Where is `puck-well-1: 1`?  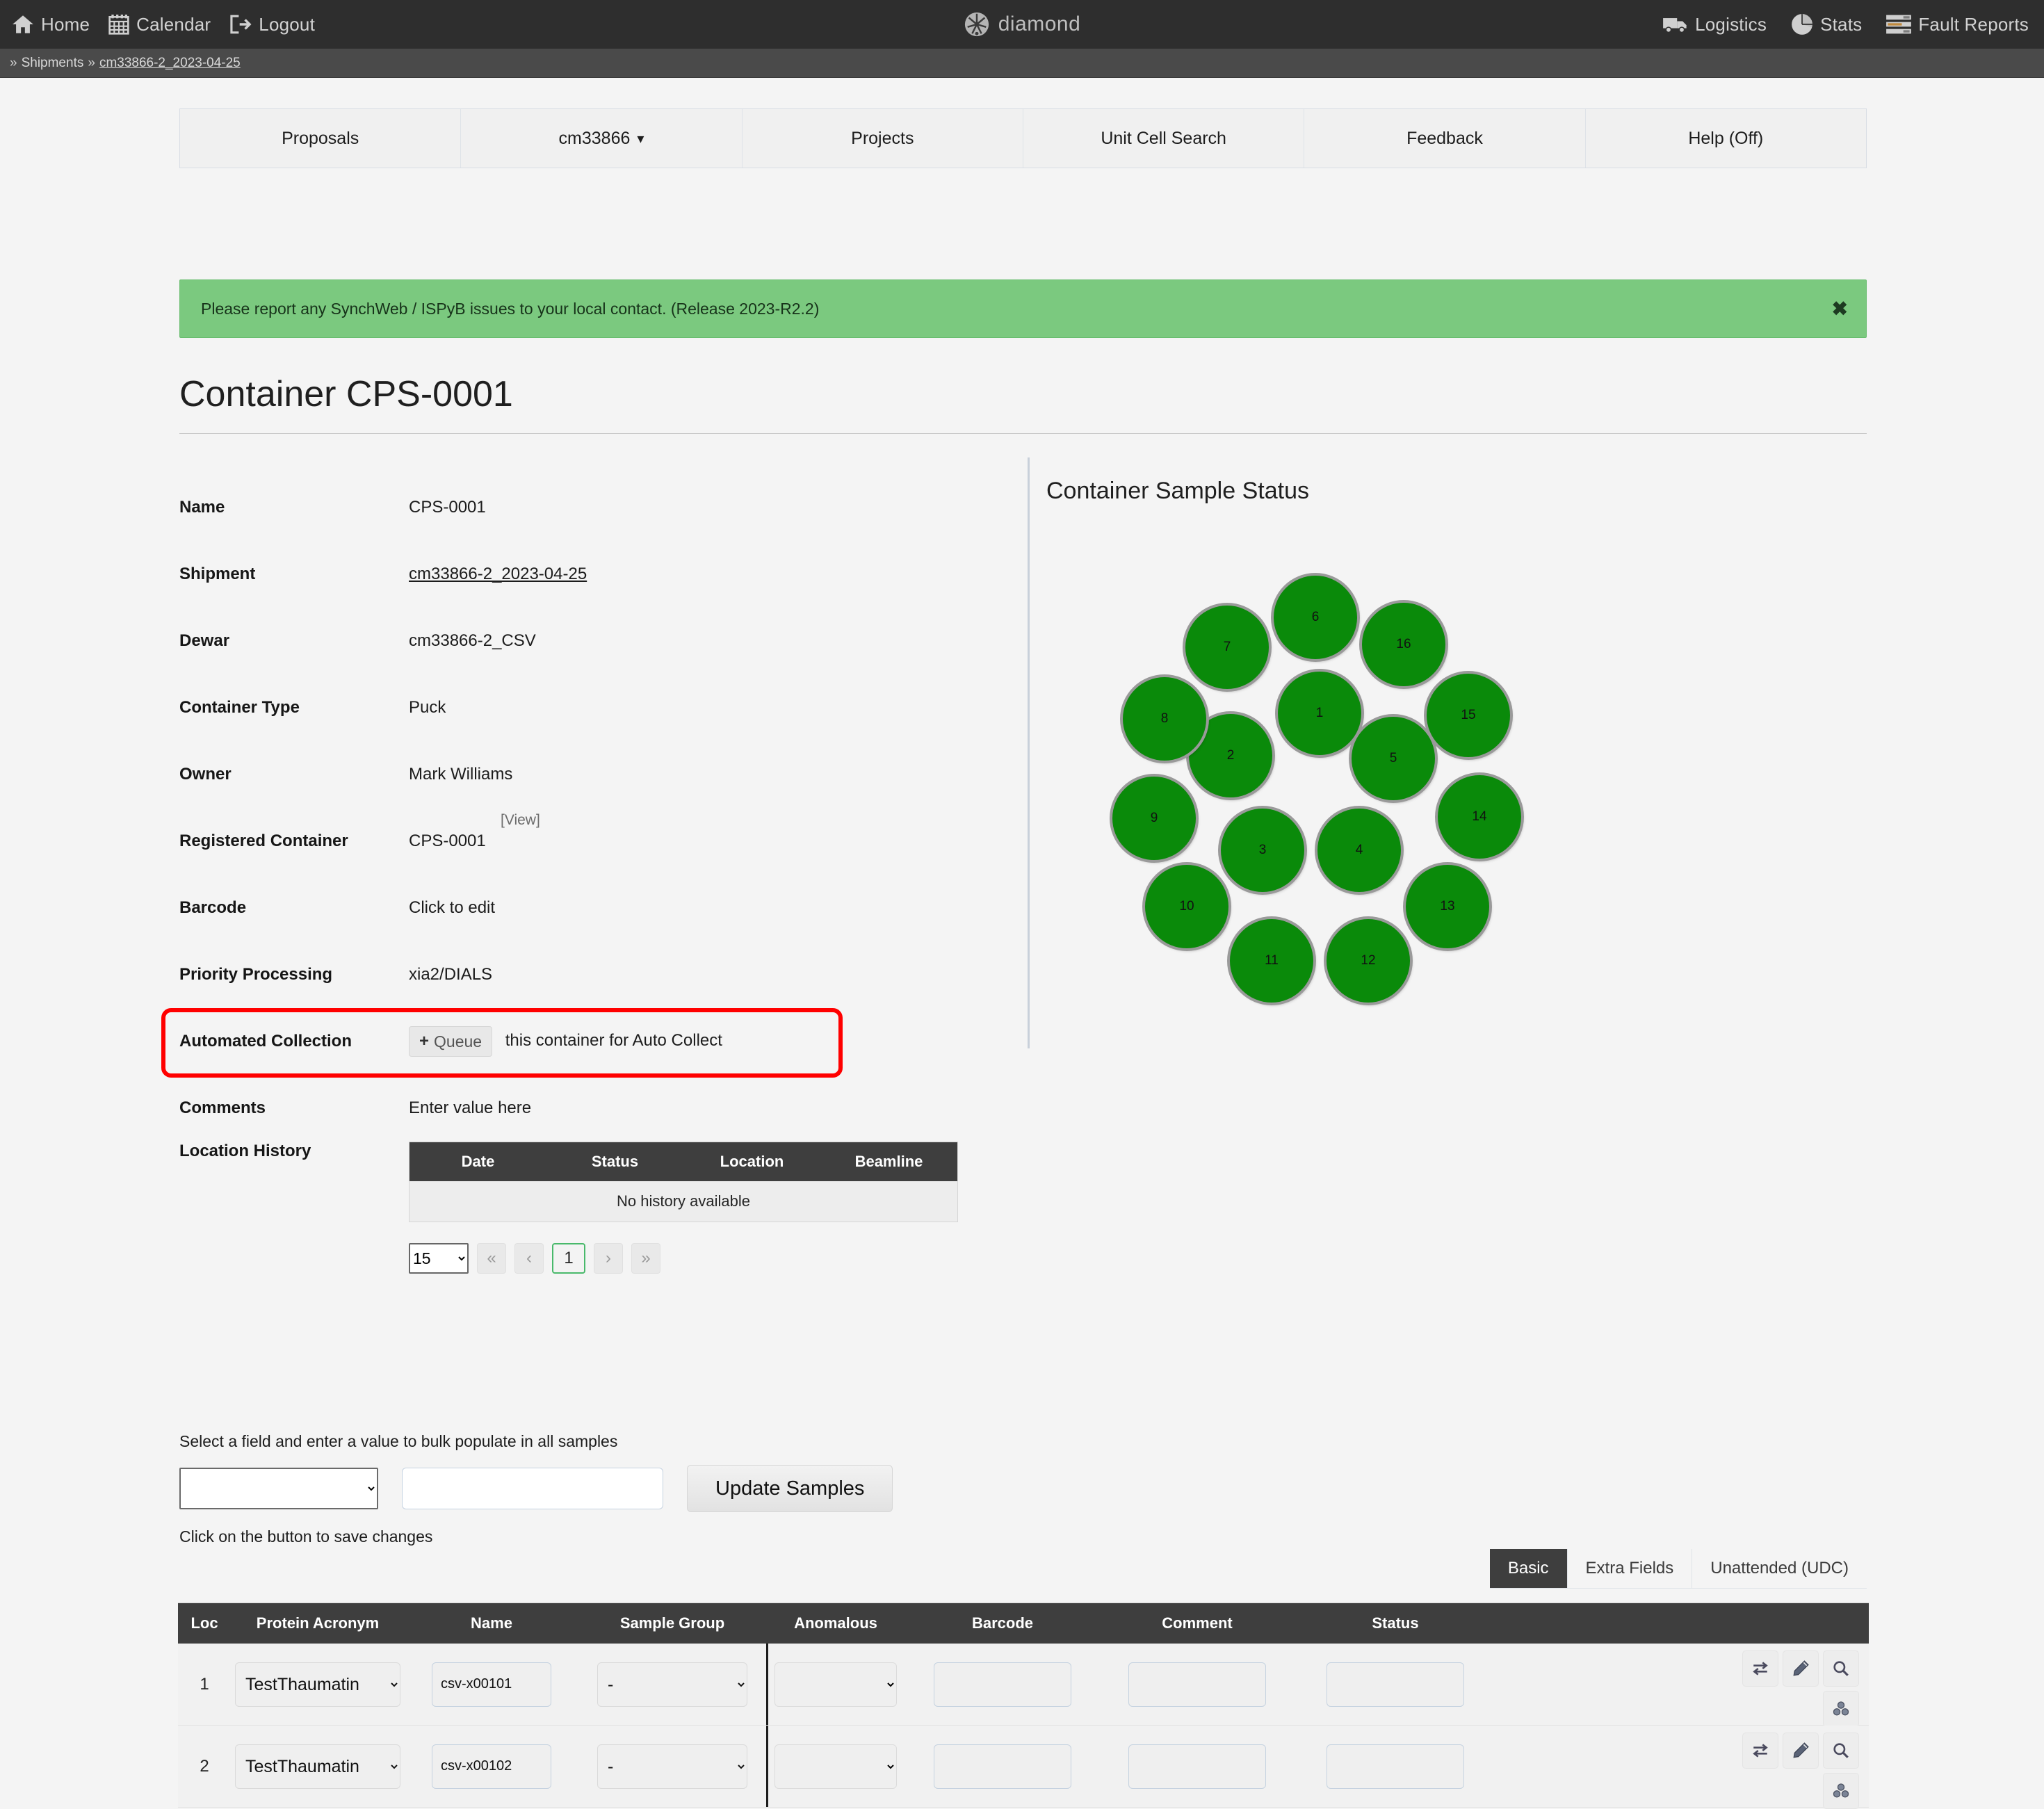 puck-well-1: 1 is located at coordinates (1319, 713).